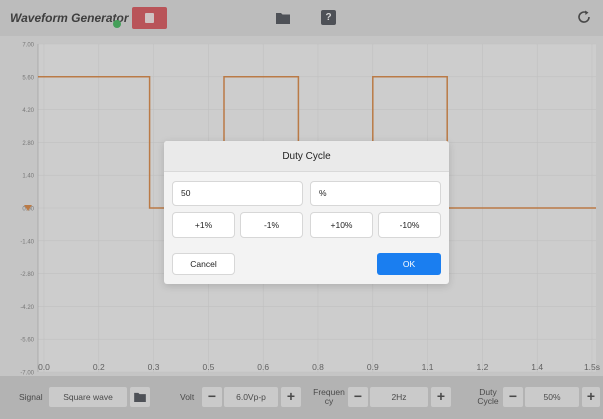  I want to click on cancel-button: Cancel, so click(203, 264).